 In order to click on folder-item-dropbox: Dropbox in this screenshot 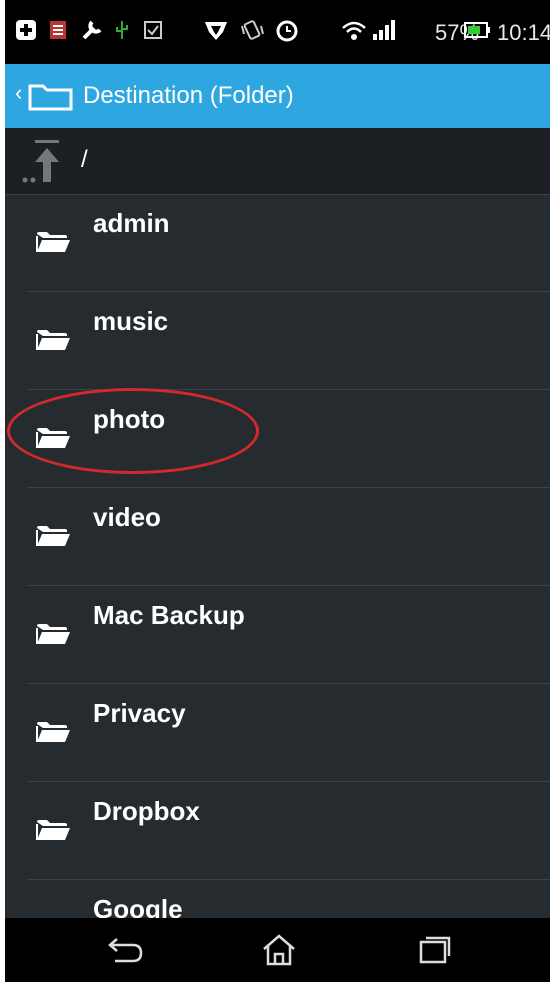, I will do `click(277, 831)`.